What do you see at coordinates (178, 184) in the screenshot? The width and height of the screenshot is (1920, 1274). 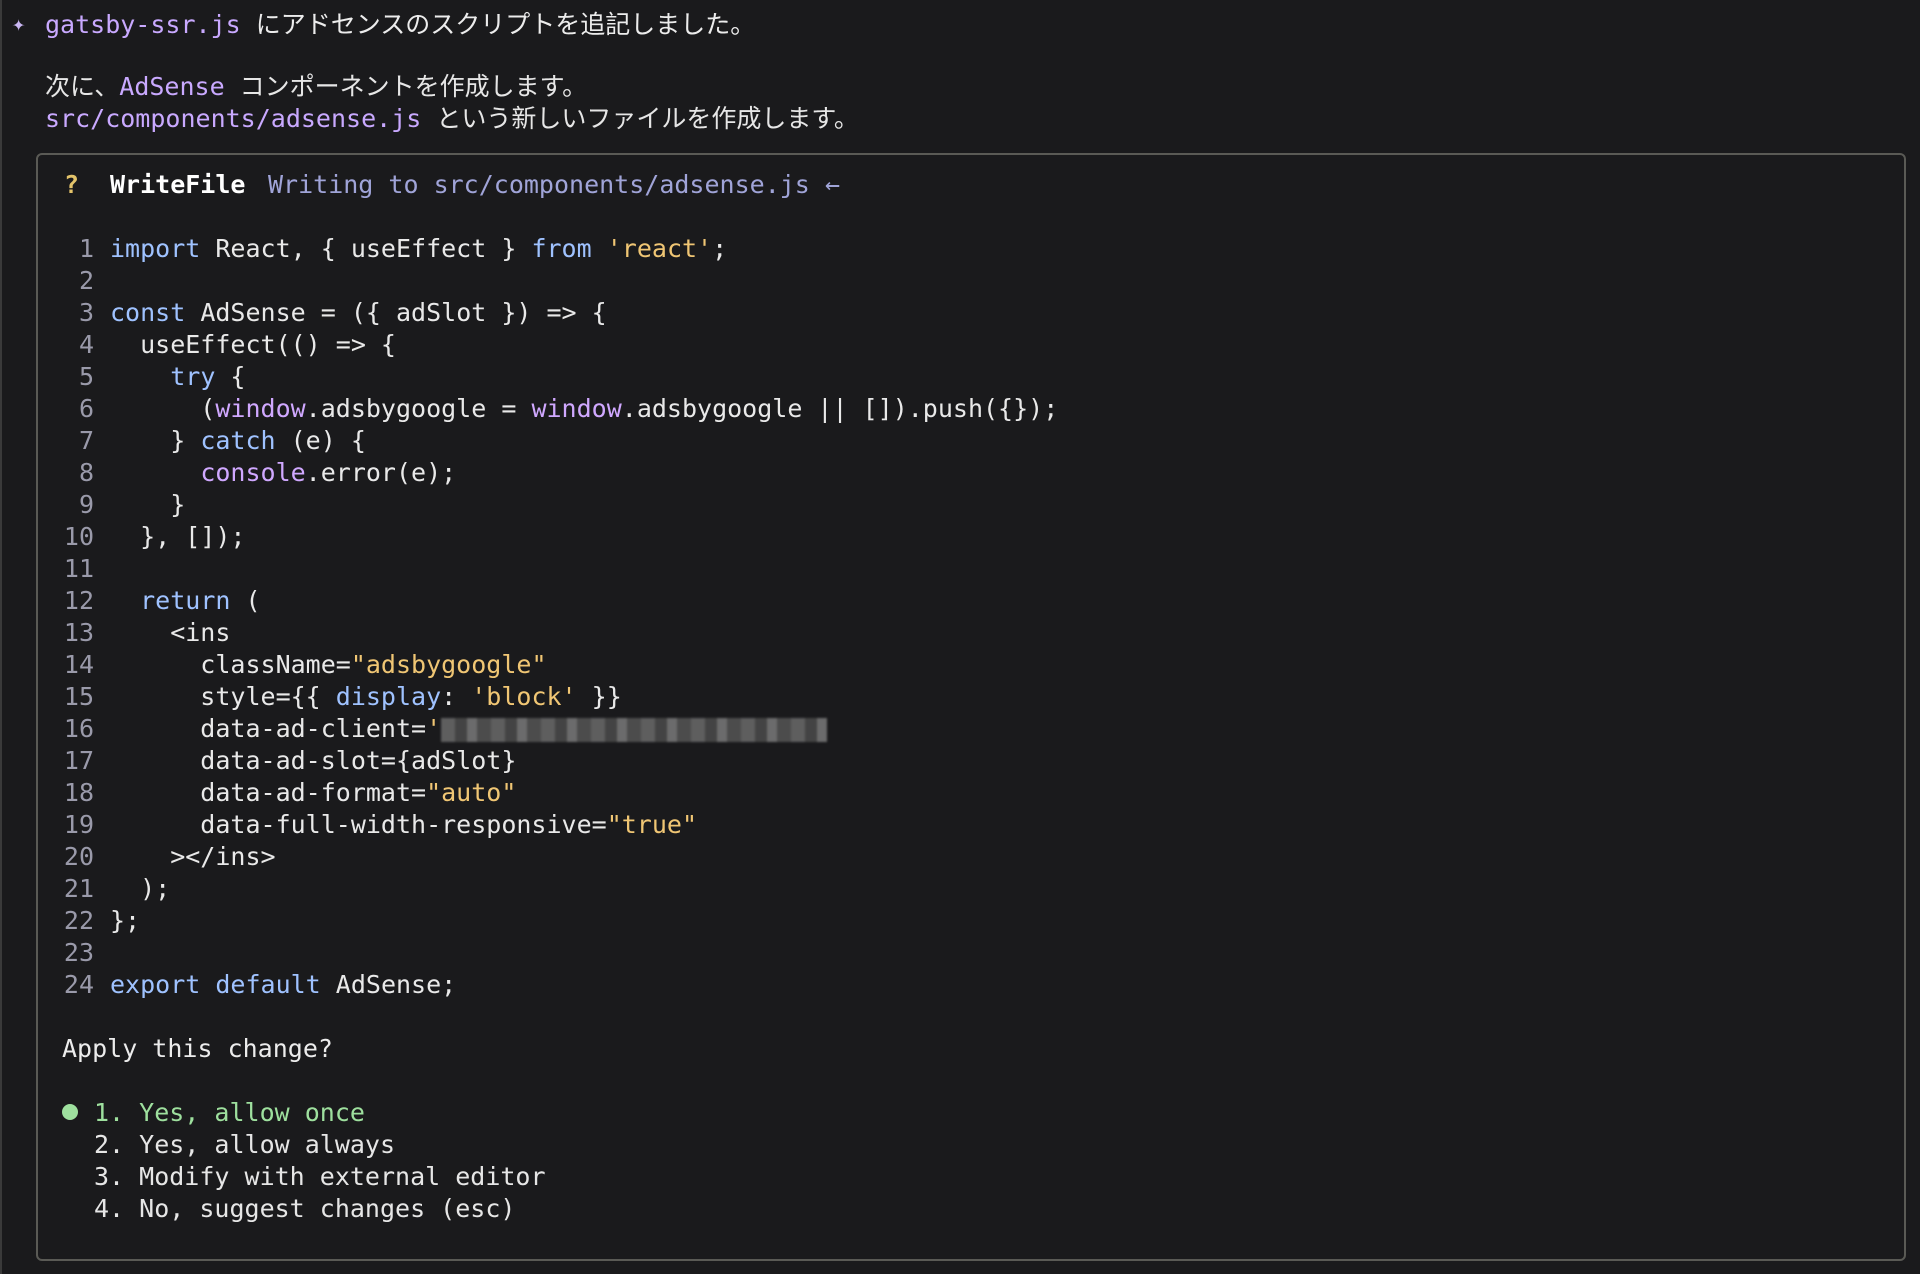 I see `tool-name: WriteFile` at bounding box center [178, 184].